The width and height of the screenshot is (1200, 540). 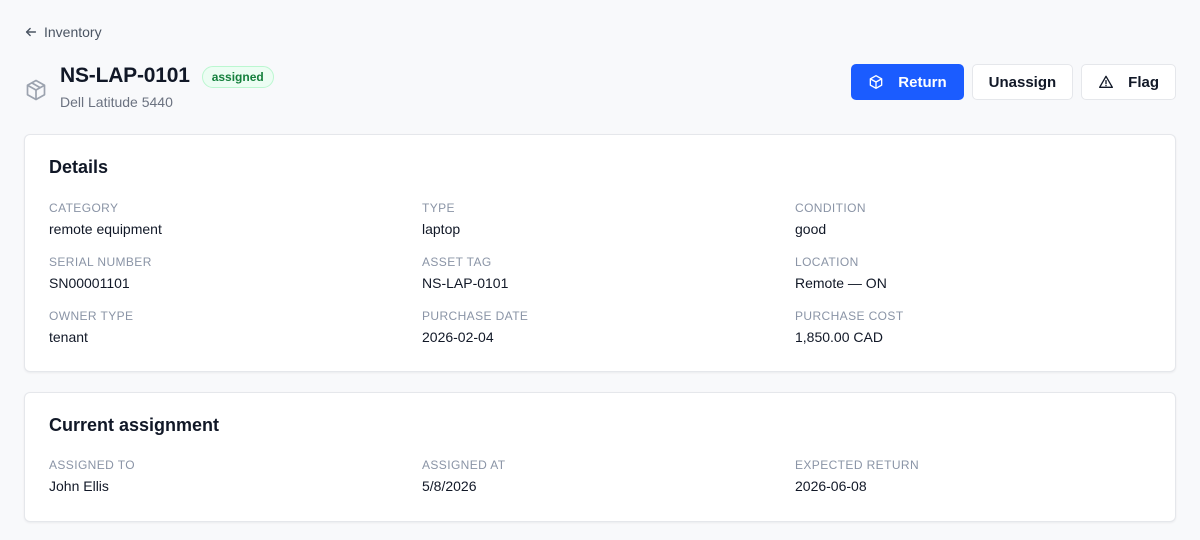 I want to click on page-title: NS-LAP-0101, so click(x=125, y=75).